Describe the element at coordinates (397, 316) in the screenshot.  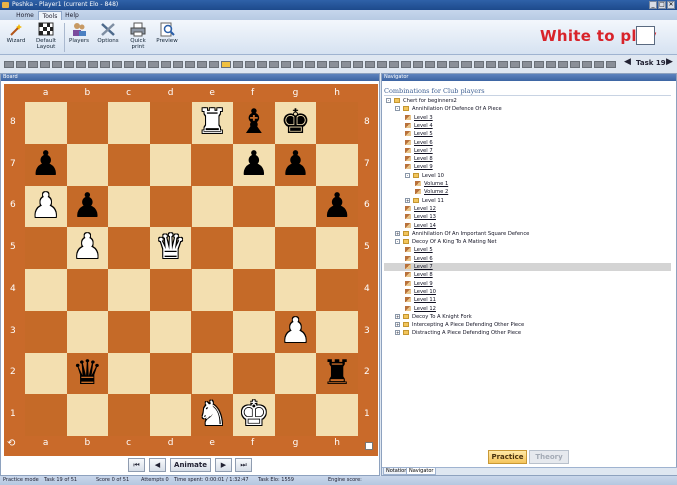
I see `expand-icon: +` at that location.